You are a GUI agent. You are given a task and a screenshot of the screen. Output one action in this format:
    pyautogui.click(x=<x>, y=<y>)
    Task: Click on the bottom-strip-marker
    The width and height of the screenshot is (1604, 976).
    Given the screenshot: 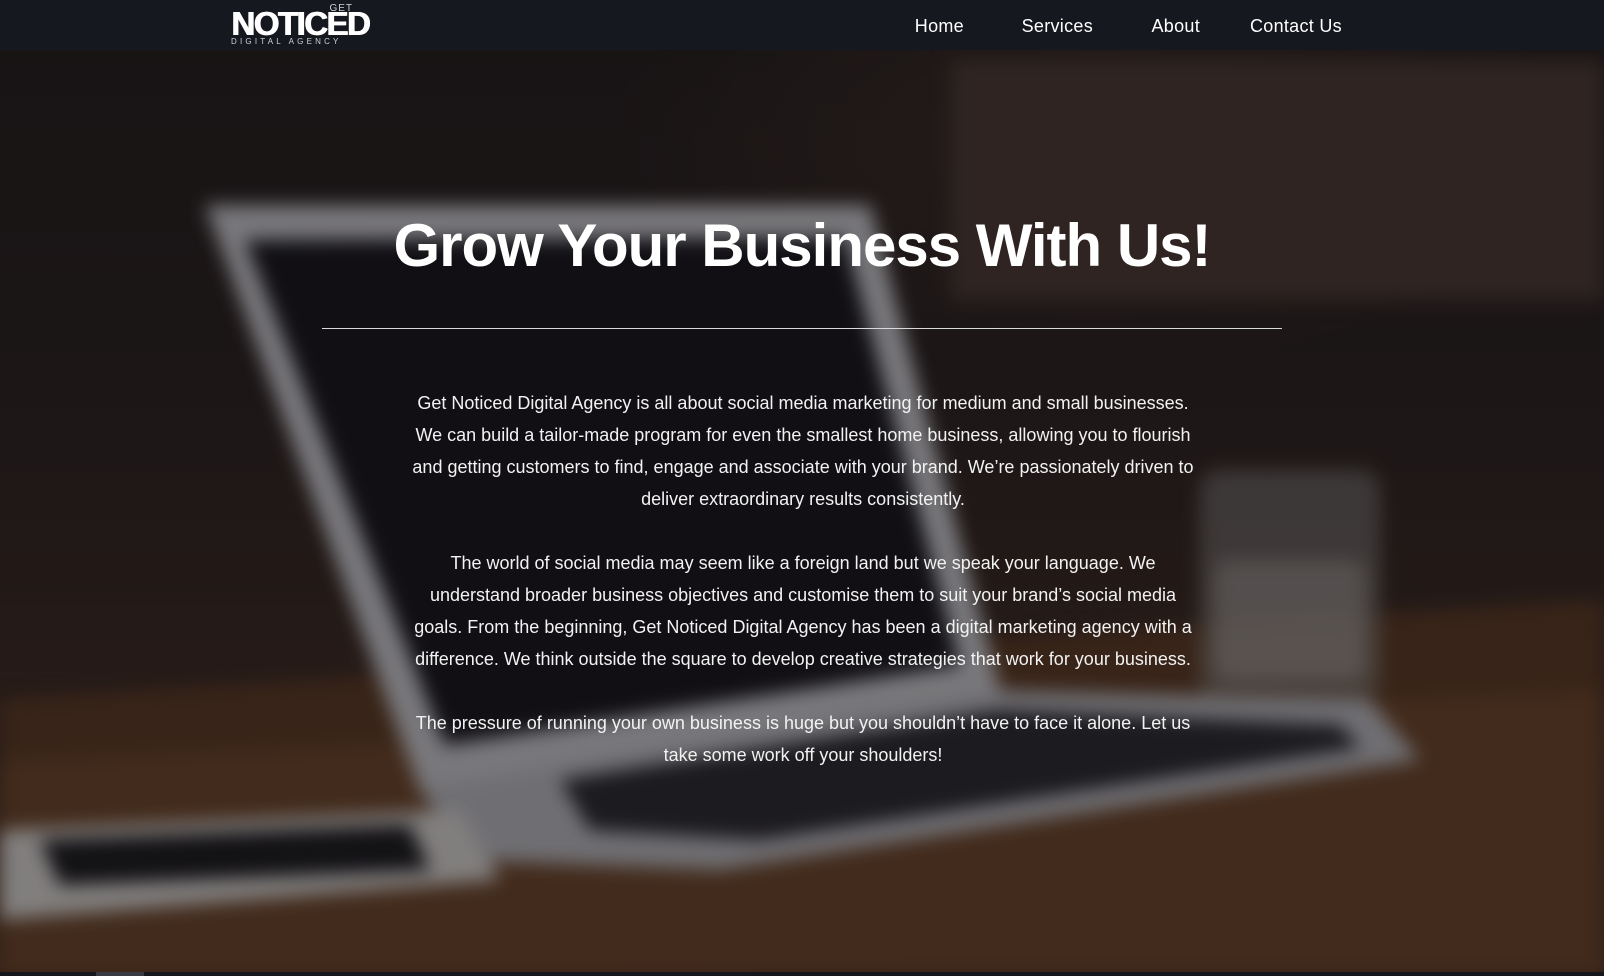 What is the action you would take?
    pyautogui.click(x=120, y=974)
    